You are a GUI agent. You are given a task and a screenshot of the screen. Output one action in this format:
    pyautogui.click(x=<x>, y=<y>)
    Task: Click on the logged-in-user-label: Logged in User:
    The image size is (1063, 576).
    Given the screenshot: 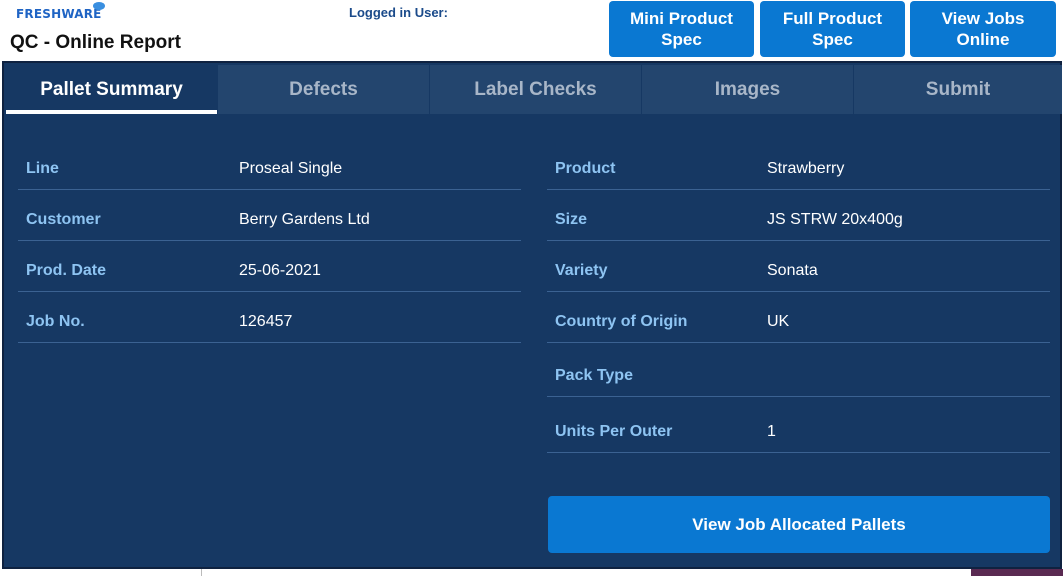 What is the action you would take?
    pyautogui.click(x=398, y=12)
    